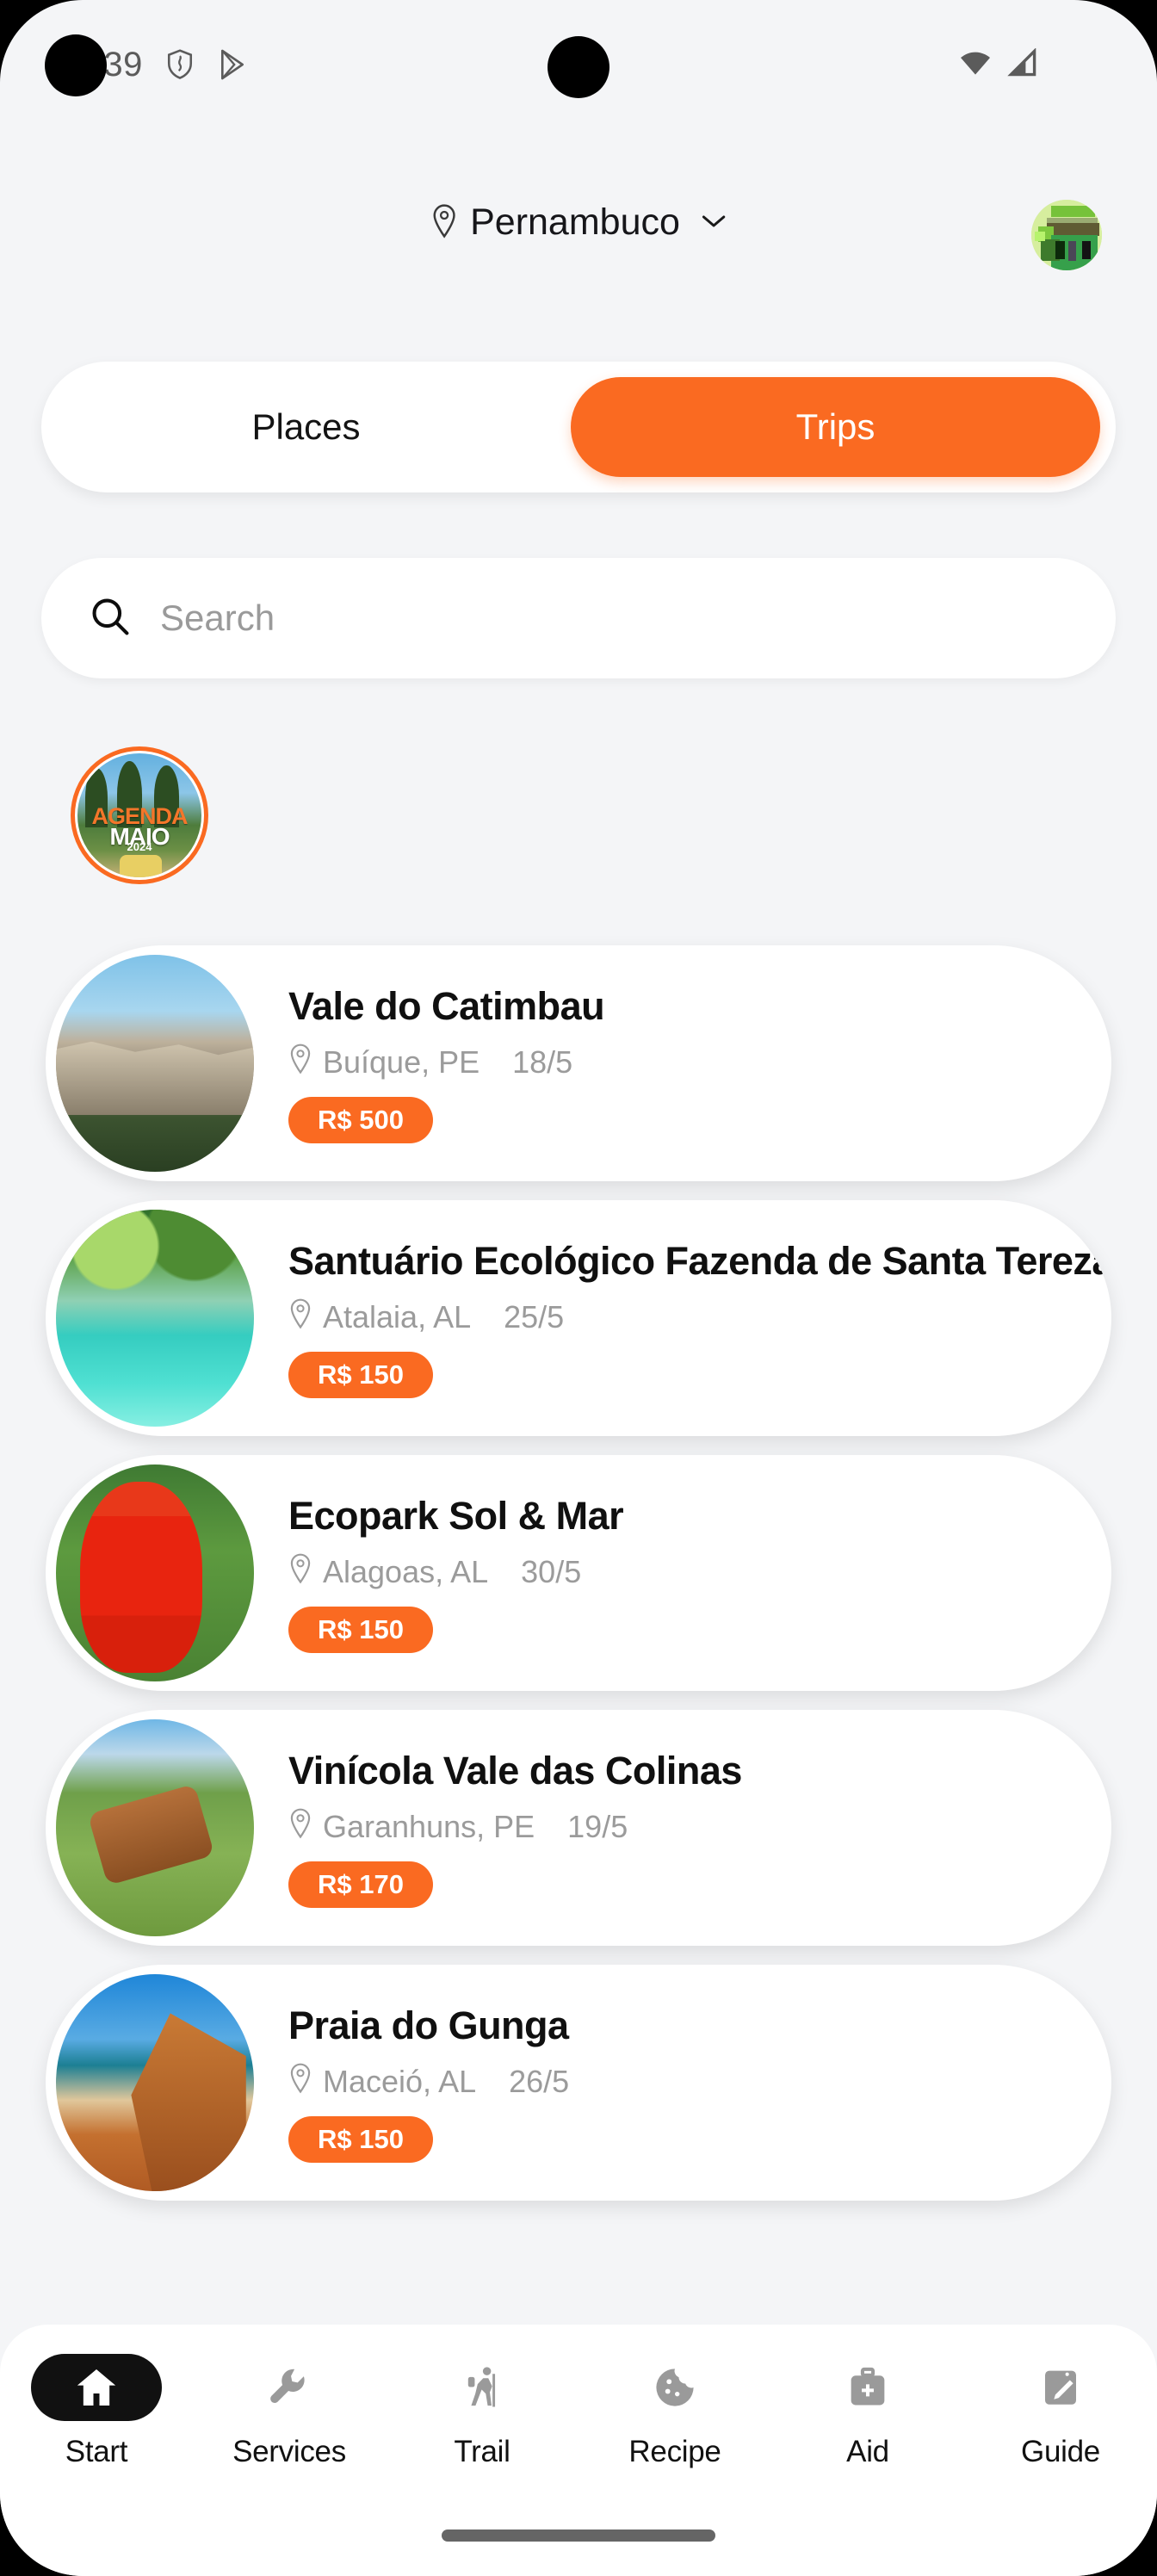 Image resolution: width=1157 pixels, height=2576 pixels. I want to click on chevron-down-icon, so click(714, 222).